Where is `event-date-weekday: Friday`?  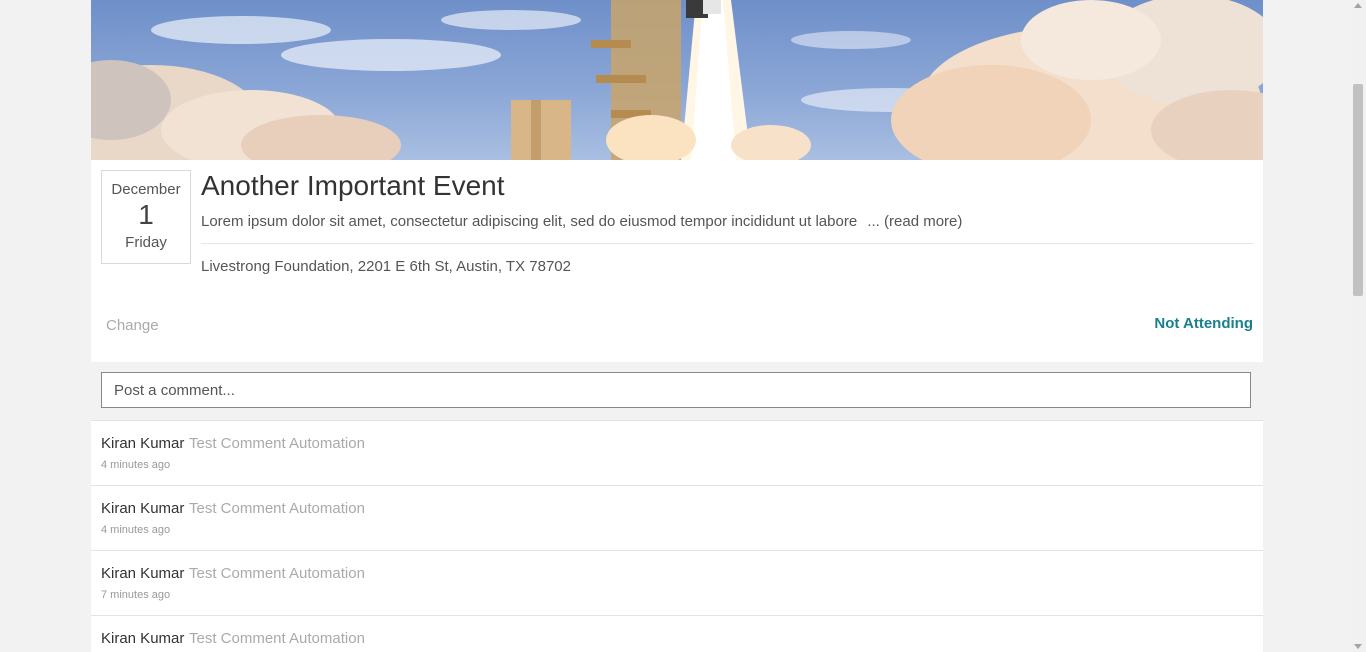
event-date-weekday: Friday is located at coordinates (146, 242).